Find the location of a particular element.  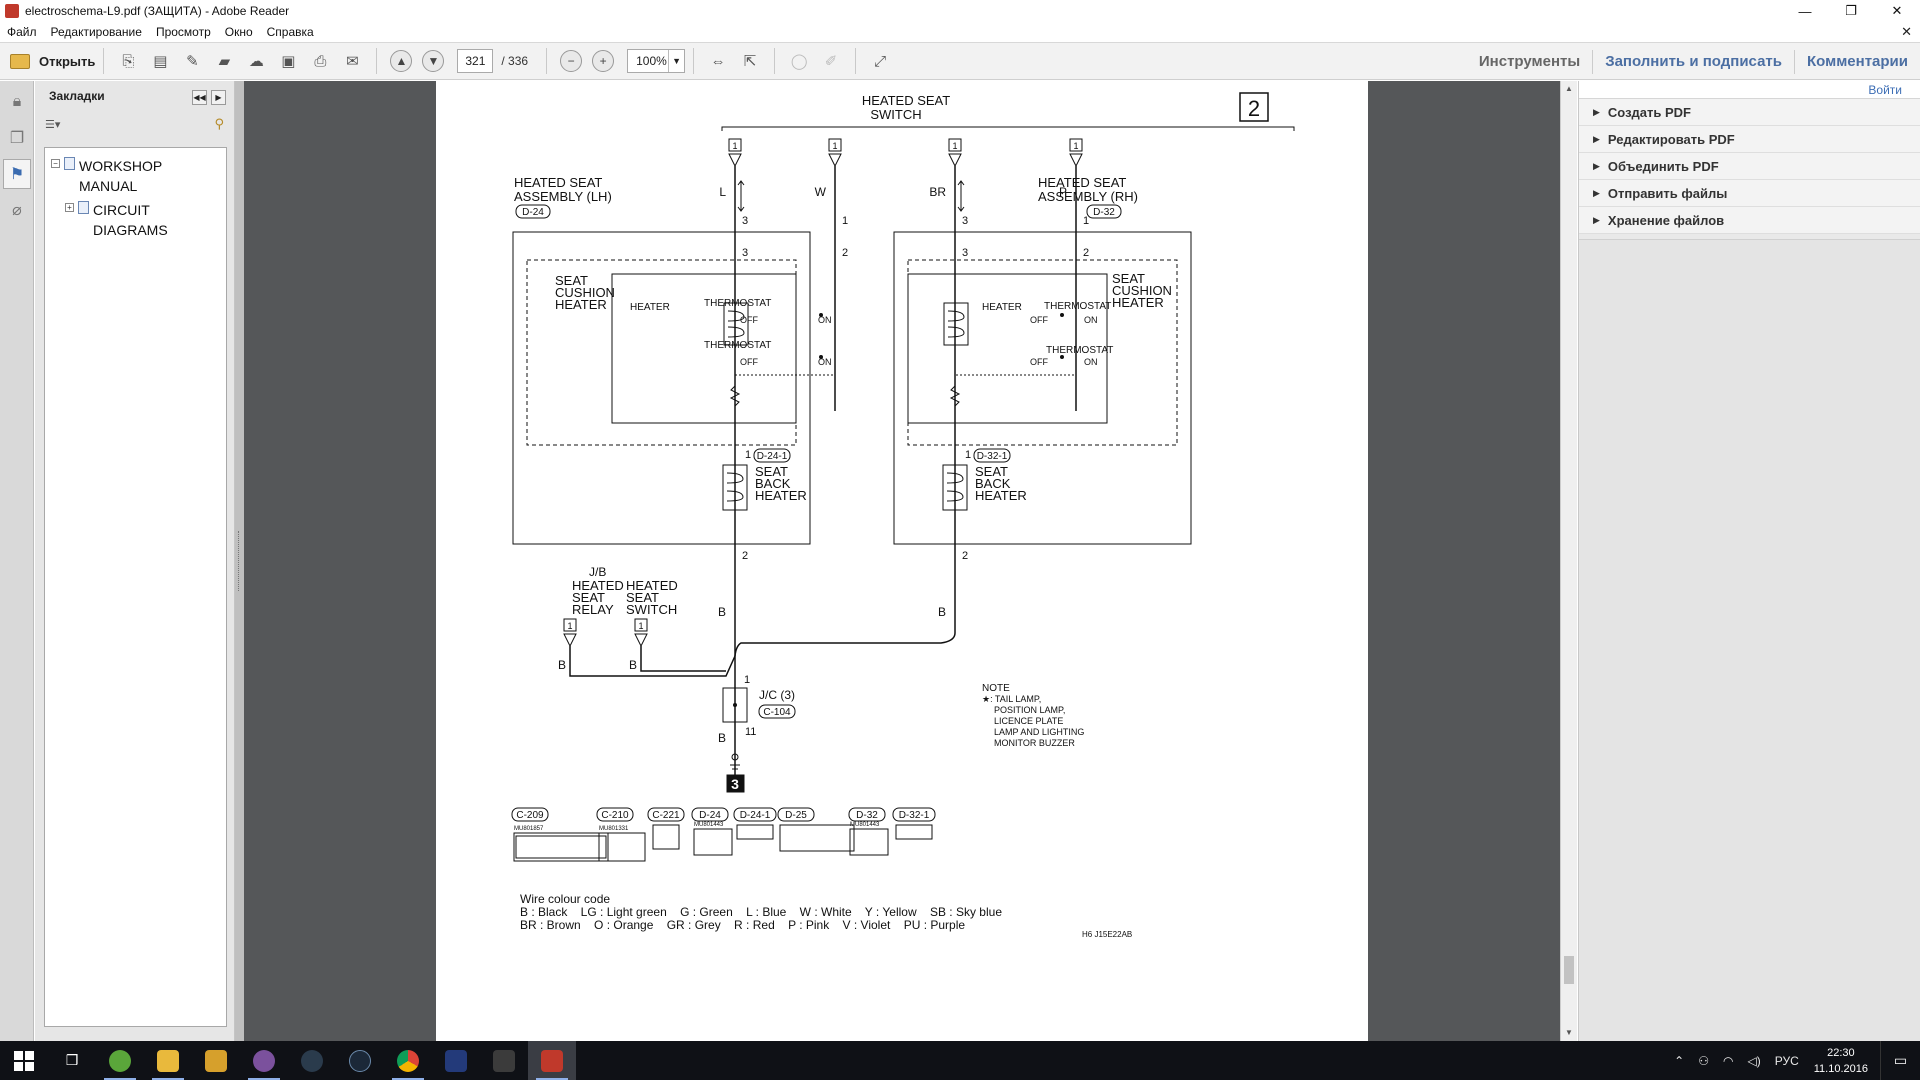

wifi-icon: ◠ is located at coordinates (1728, 1061).